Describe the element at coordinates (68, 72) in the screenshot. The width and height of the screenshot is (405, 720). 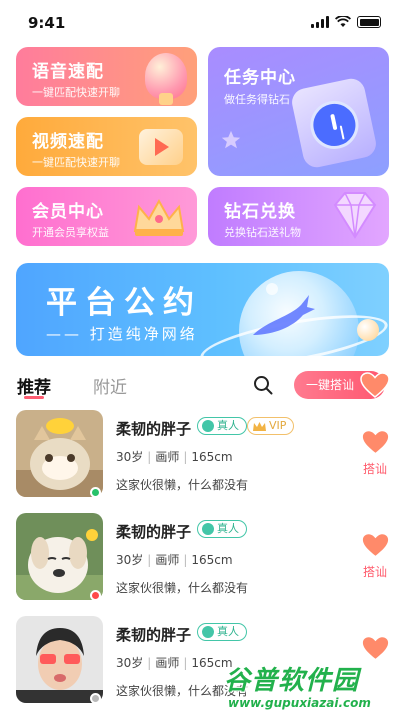
I see `voice-match-title: 语音速配` at that location.